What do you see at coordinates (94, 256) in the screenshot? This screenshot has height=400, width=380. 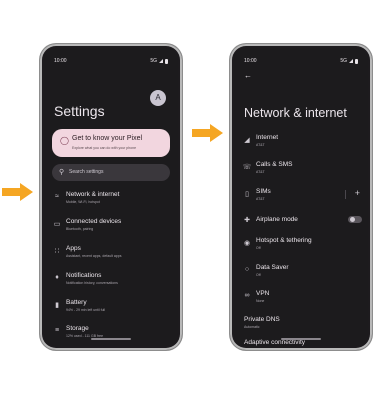 I see `item-subtitle: Assistant, recent apps, default apps` at bounding box center [94, 256].